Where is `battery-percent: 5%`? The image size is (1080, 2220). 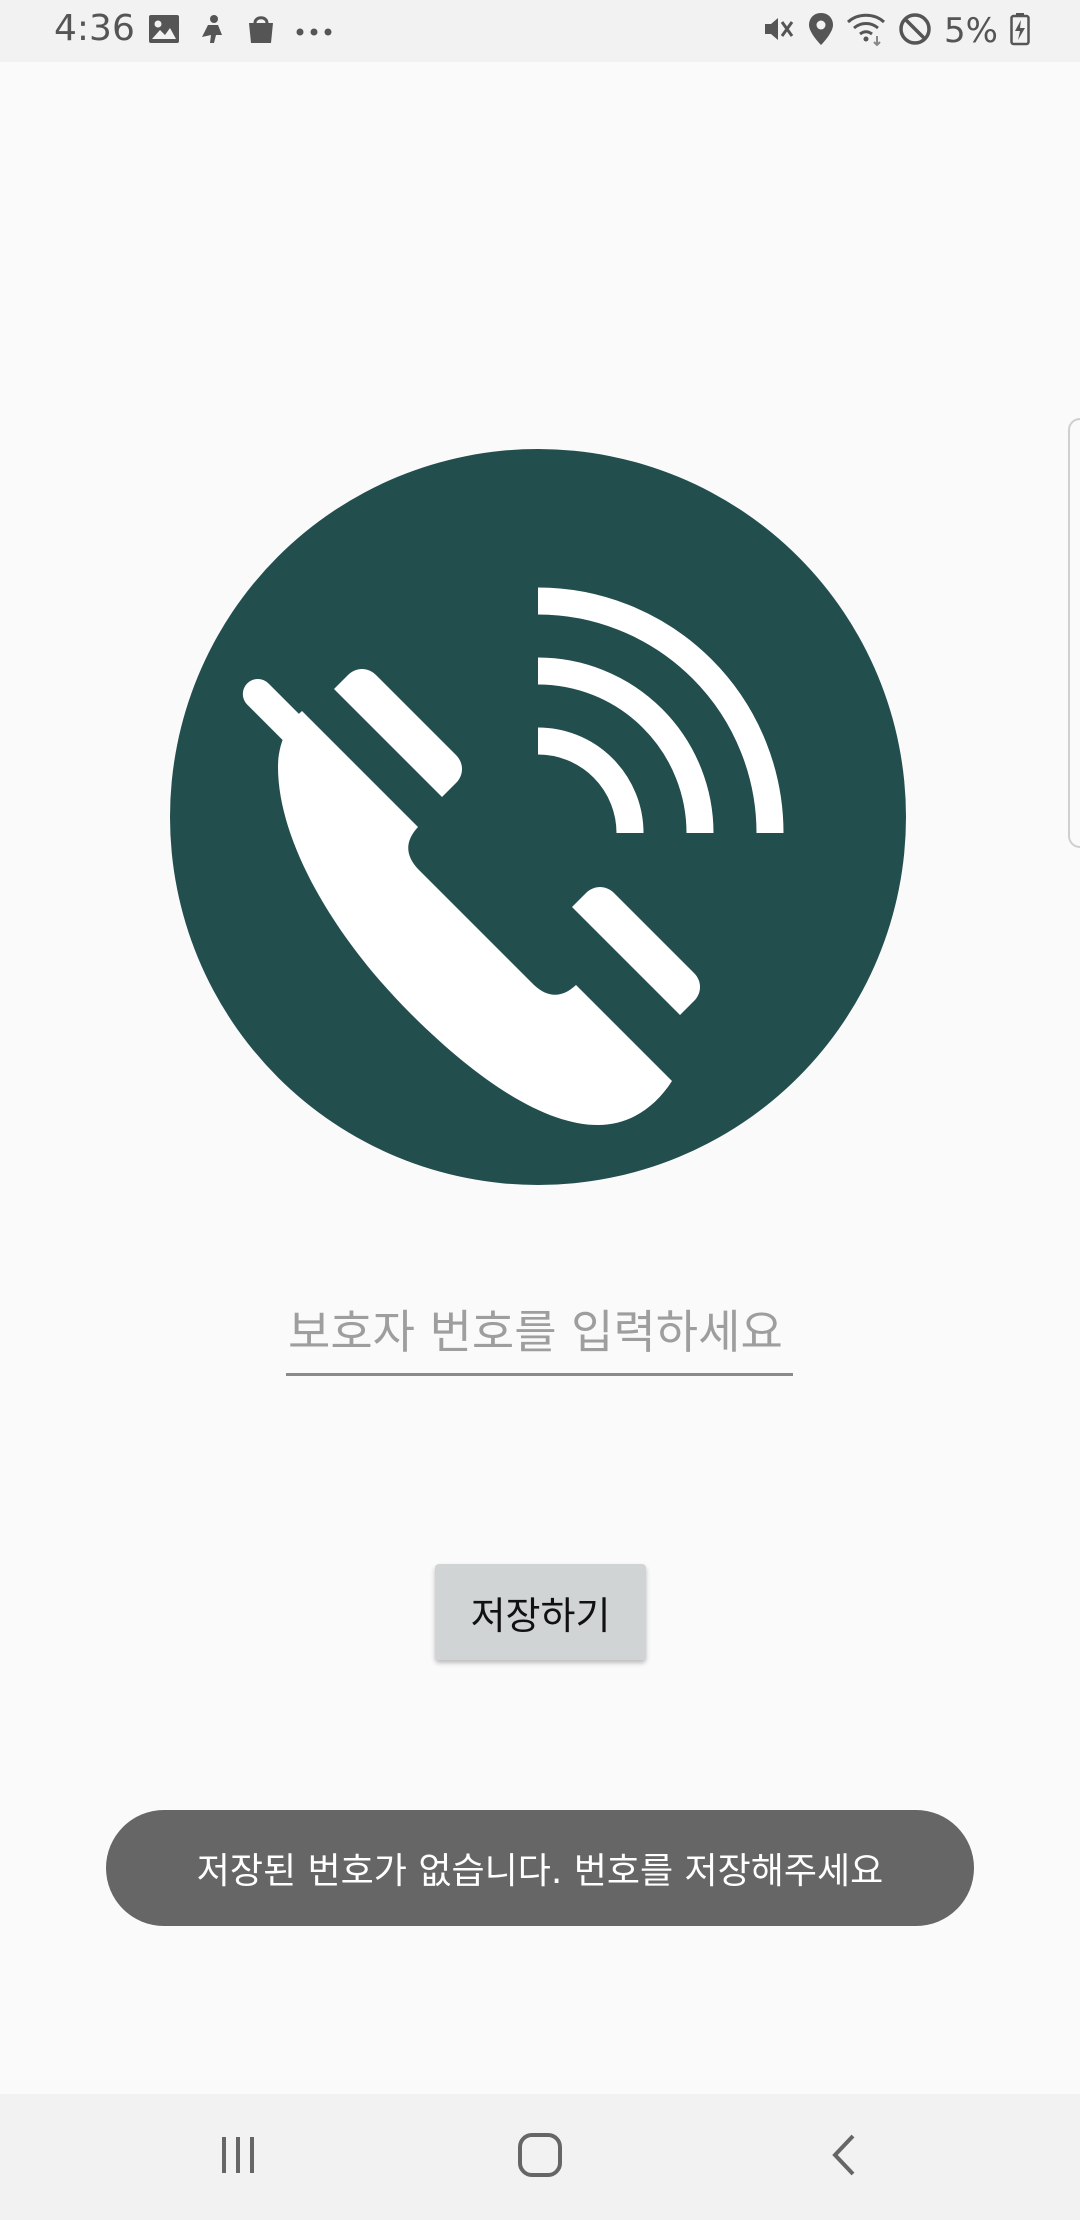
battery-percent: 5% is located at coordinates (971, 31).